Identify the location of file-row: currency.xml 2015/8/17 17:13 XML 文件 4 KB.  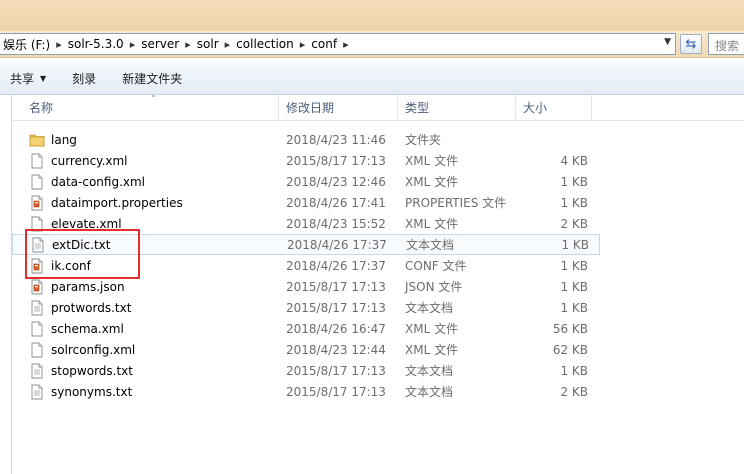
(378, 160).